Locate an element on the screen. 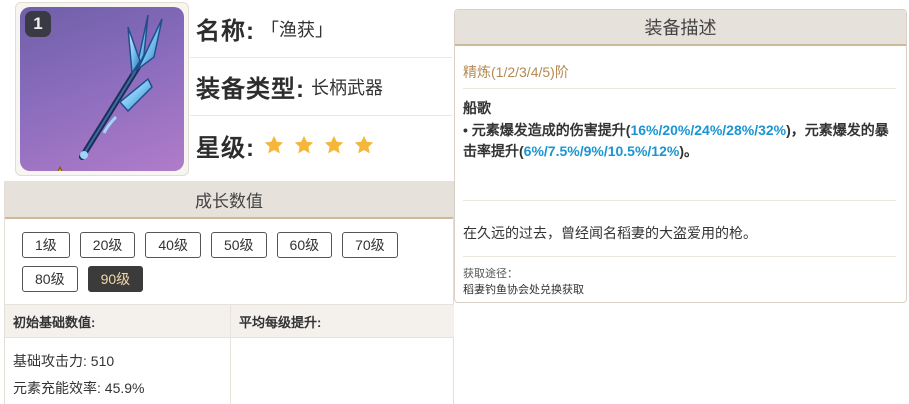 Image resolution: width=909 pixels, height=404 pixels. name-key: 名称: is located at coordinates (225, 31).